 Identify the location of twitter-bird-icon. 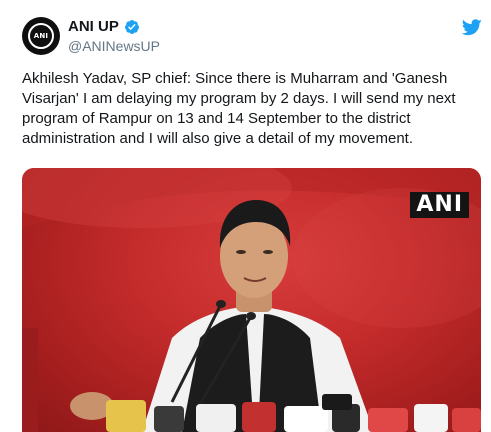
(472, 27).